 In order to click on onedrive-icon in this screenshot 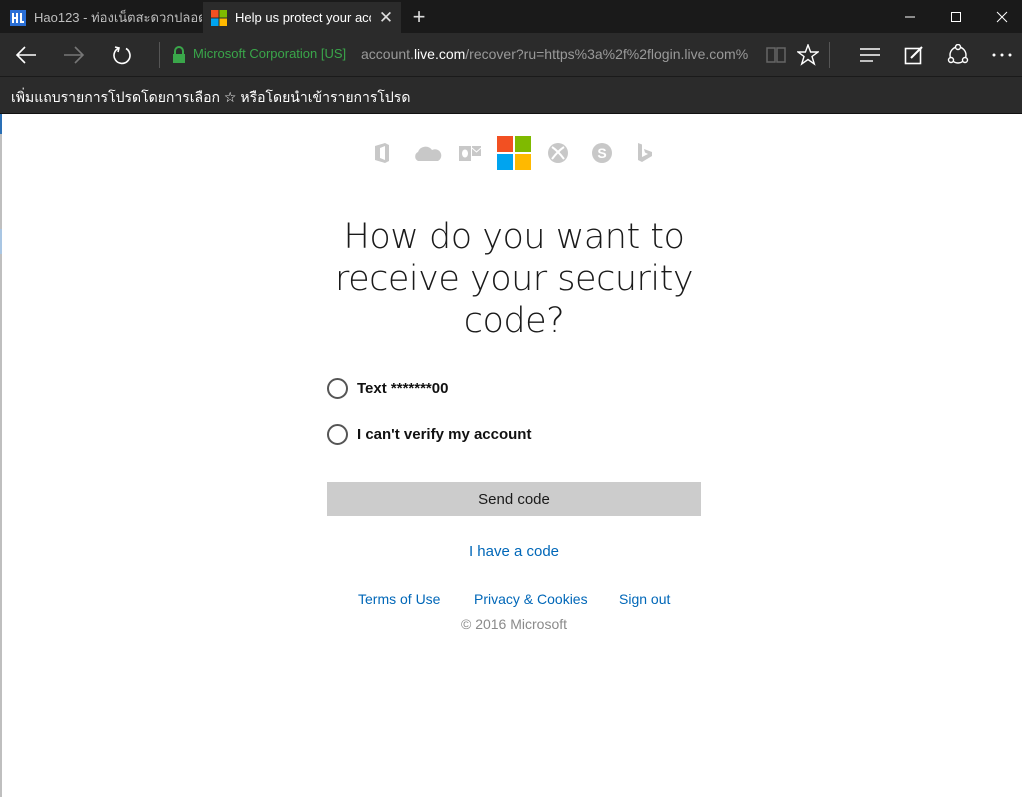, I will do `click(427, 153)`.